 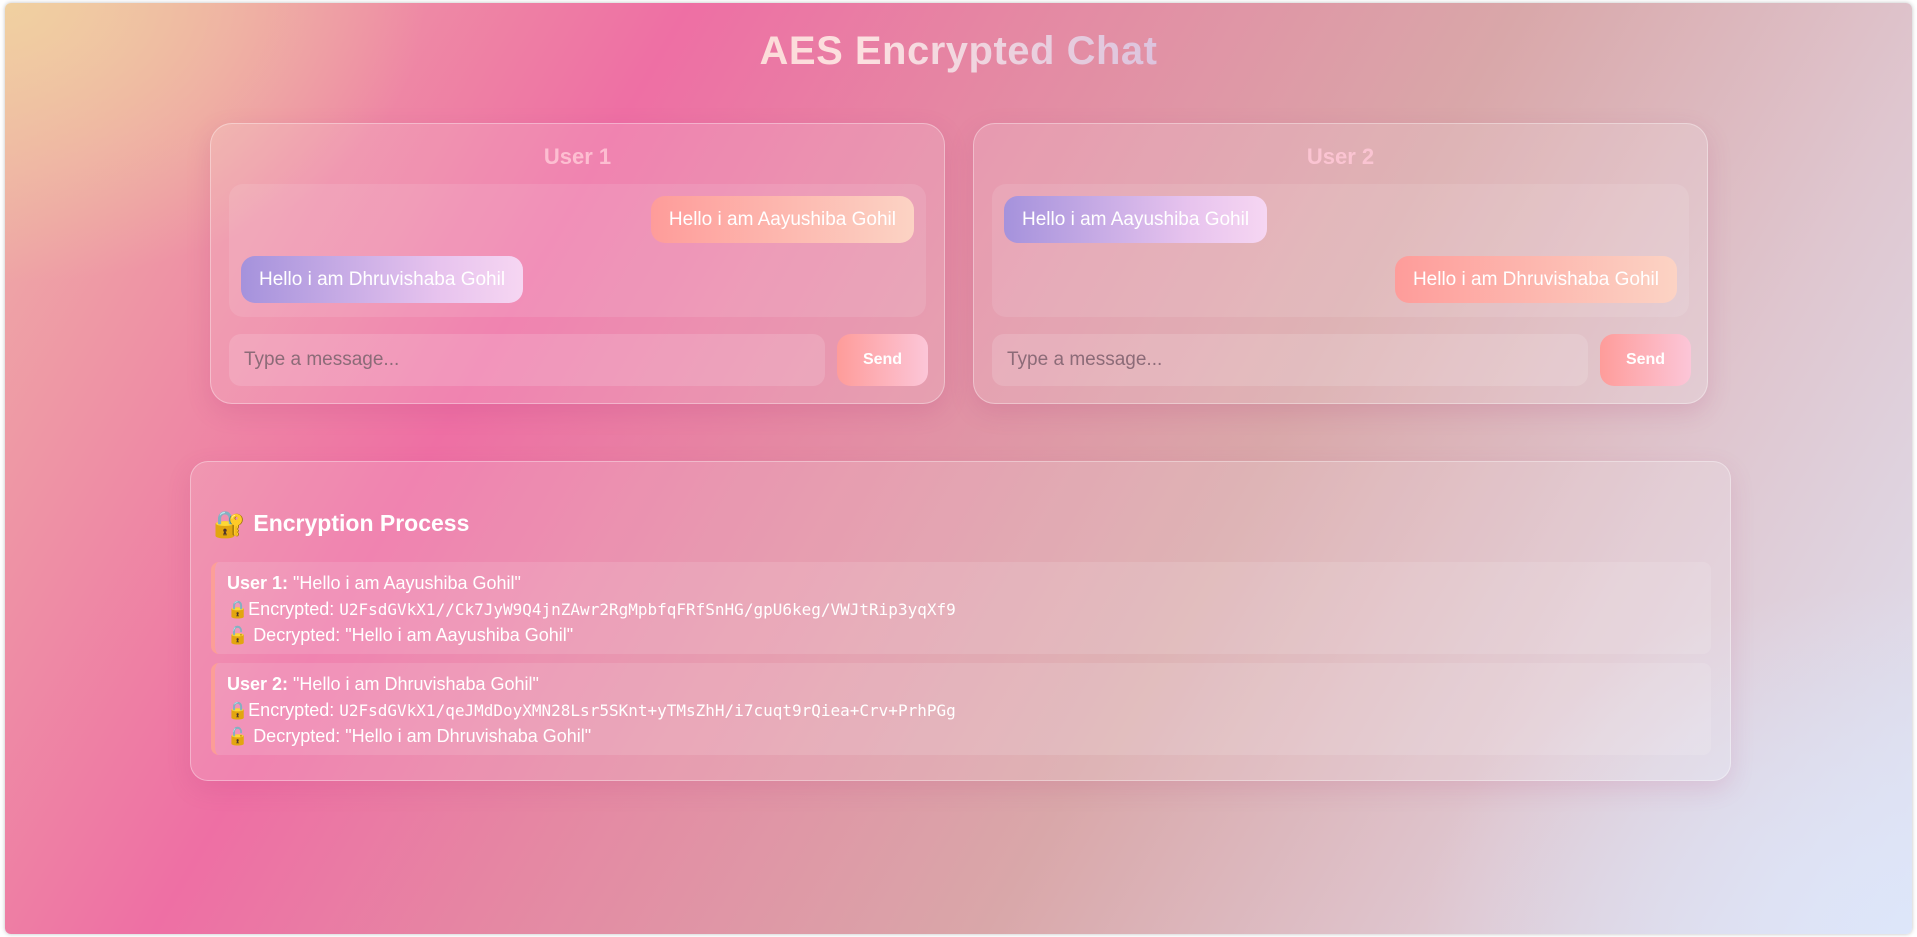 I want to click on original-message: "Hello i am Aayushiba Gohil", so click(x=407, y=583).